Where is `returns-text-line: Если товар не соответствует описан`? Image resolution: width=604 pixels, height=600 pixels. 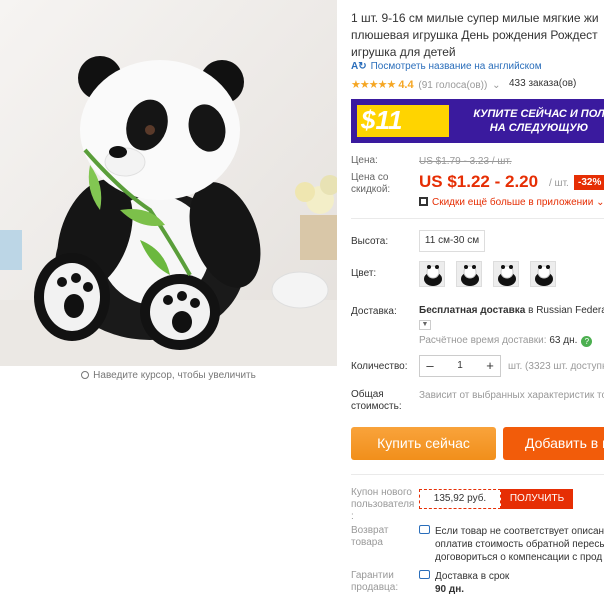
returns-text-line: Если товар не соответствует описан is located at coordinates (519, 531).